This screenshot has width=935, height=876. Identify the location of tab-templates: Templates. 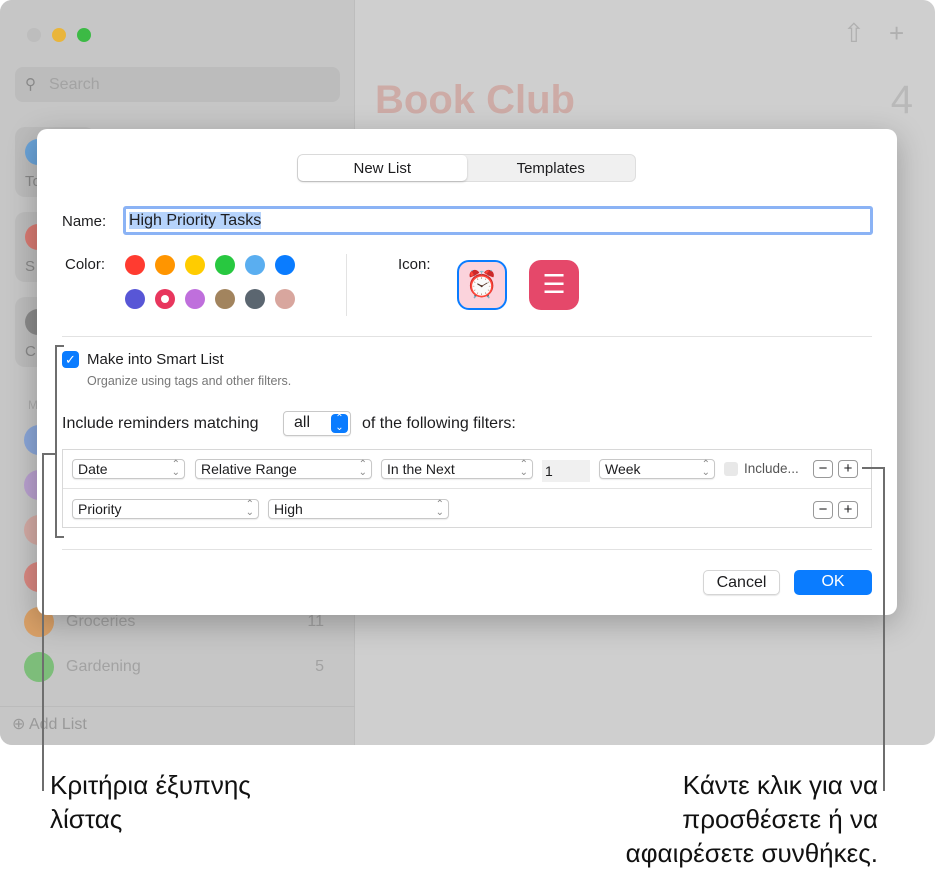
(551, 168).